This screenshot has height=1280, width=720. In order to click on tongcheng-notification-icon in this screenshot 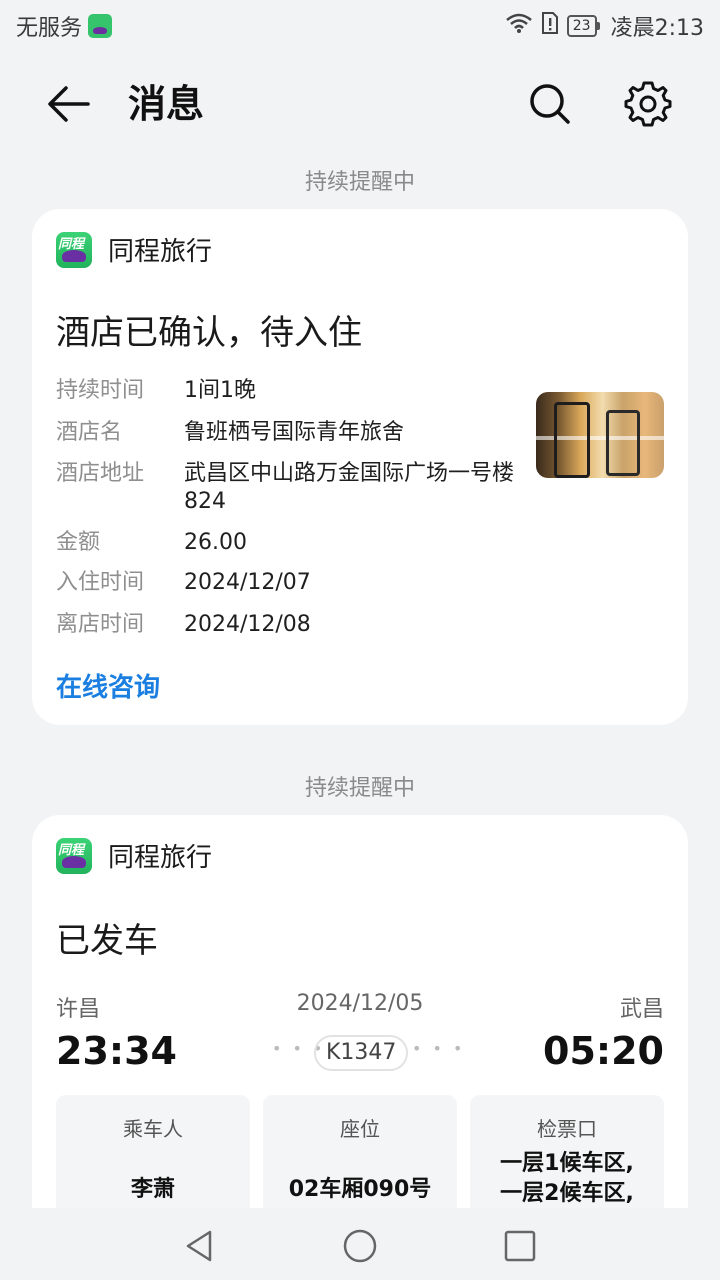, I will do `click(100, 26)`.